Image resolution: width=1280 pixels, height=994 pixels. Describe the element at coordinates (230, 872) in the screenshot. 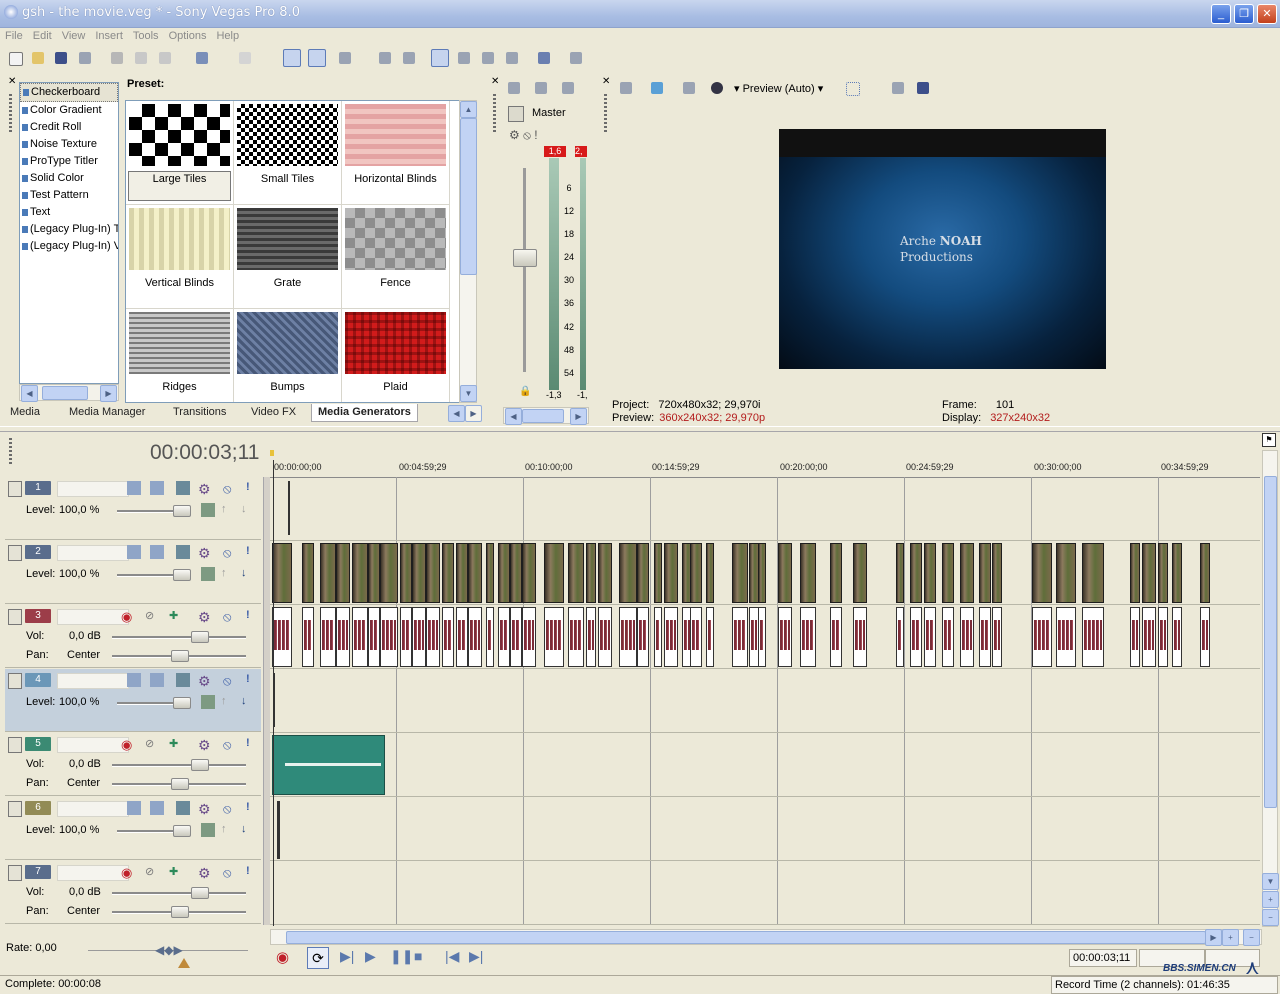

I see `mute-icon: ⦸` at that location.